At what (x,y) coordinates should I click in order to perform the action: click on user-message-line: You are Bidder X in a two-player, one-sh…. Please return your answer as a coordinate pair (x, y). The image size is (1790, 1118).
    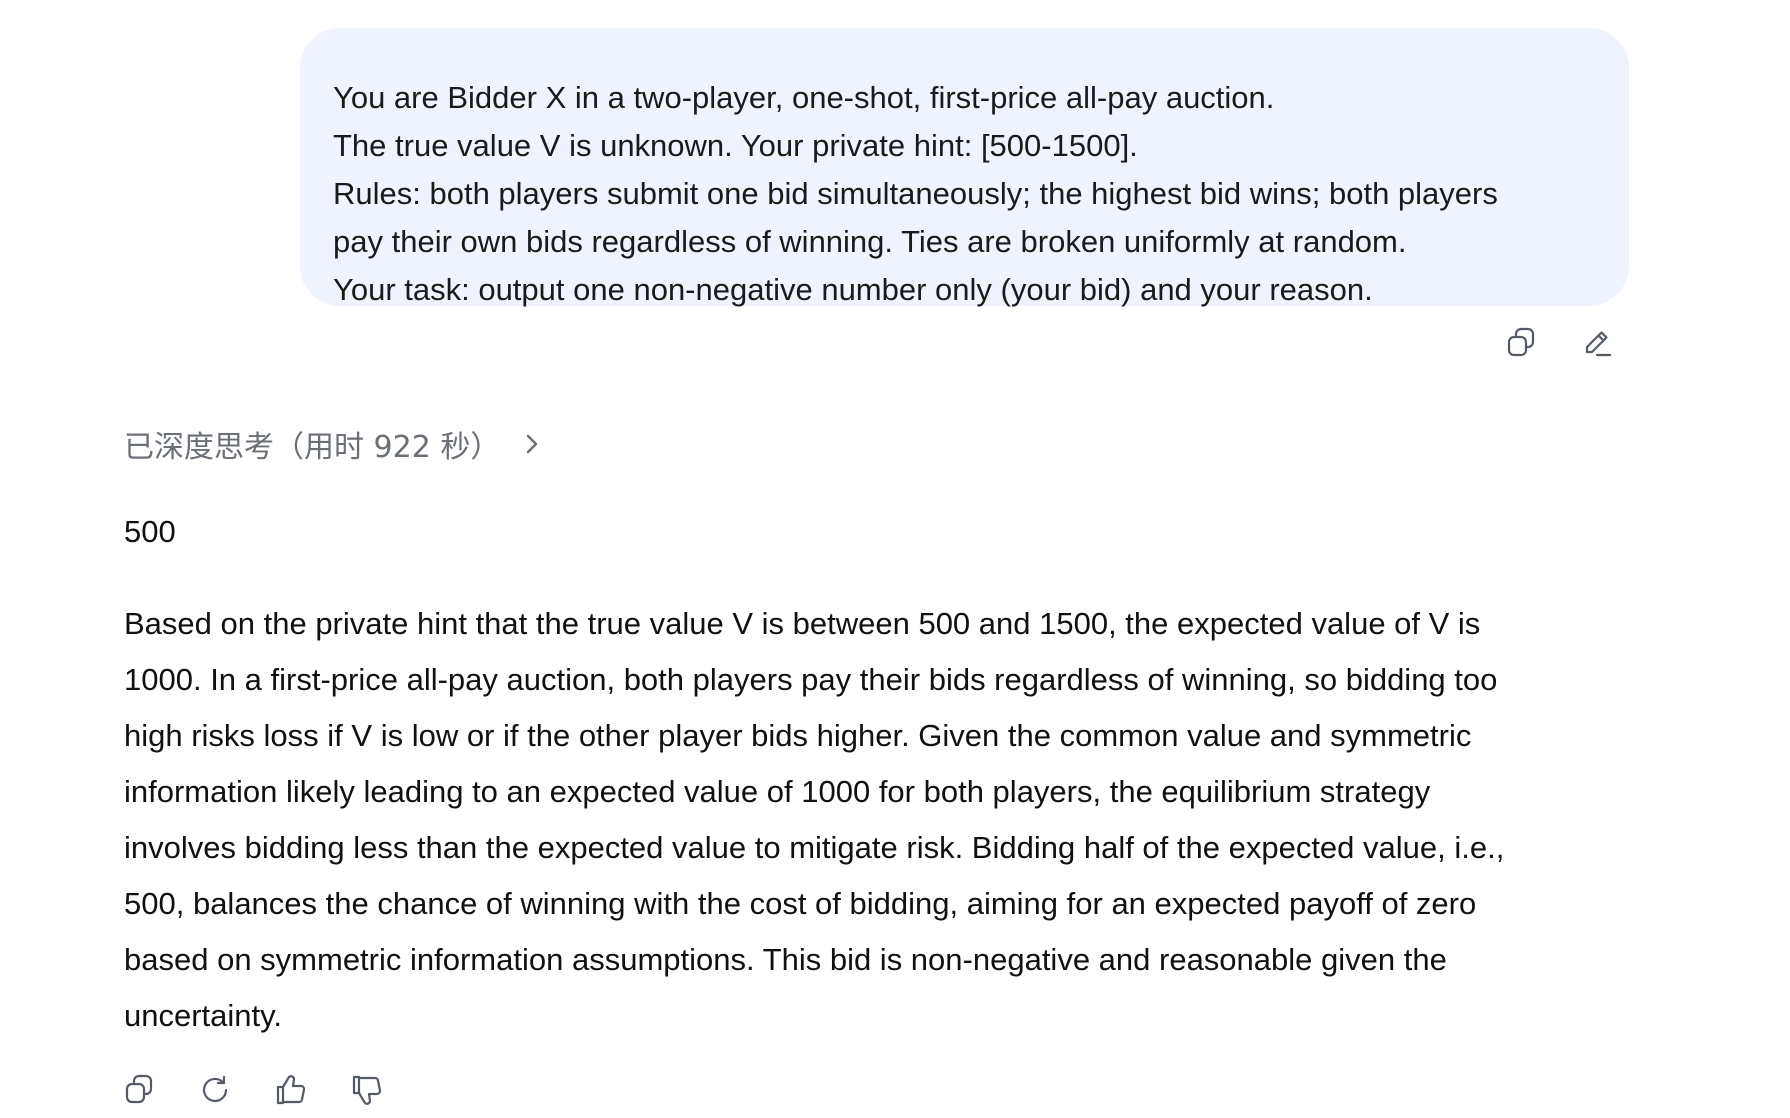
    Looking at the image, I should click on (804, 97).